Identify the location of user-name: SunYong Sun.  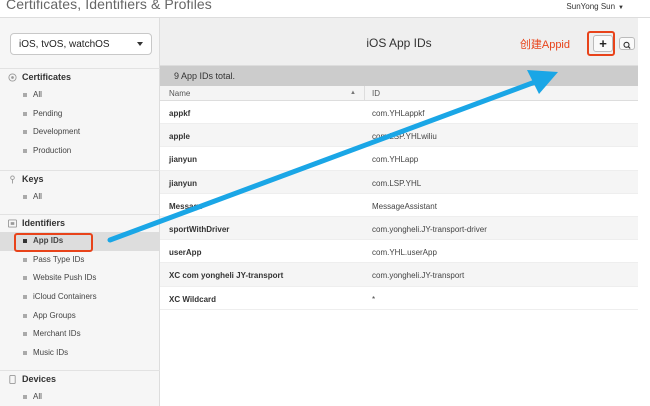
(591, 6).